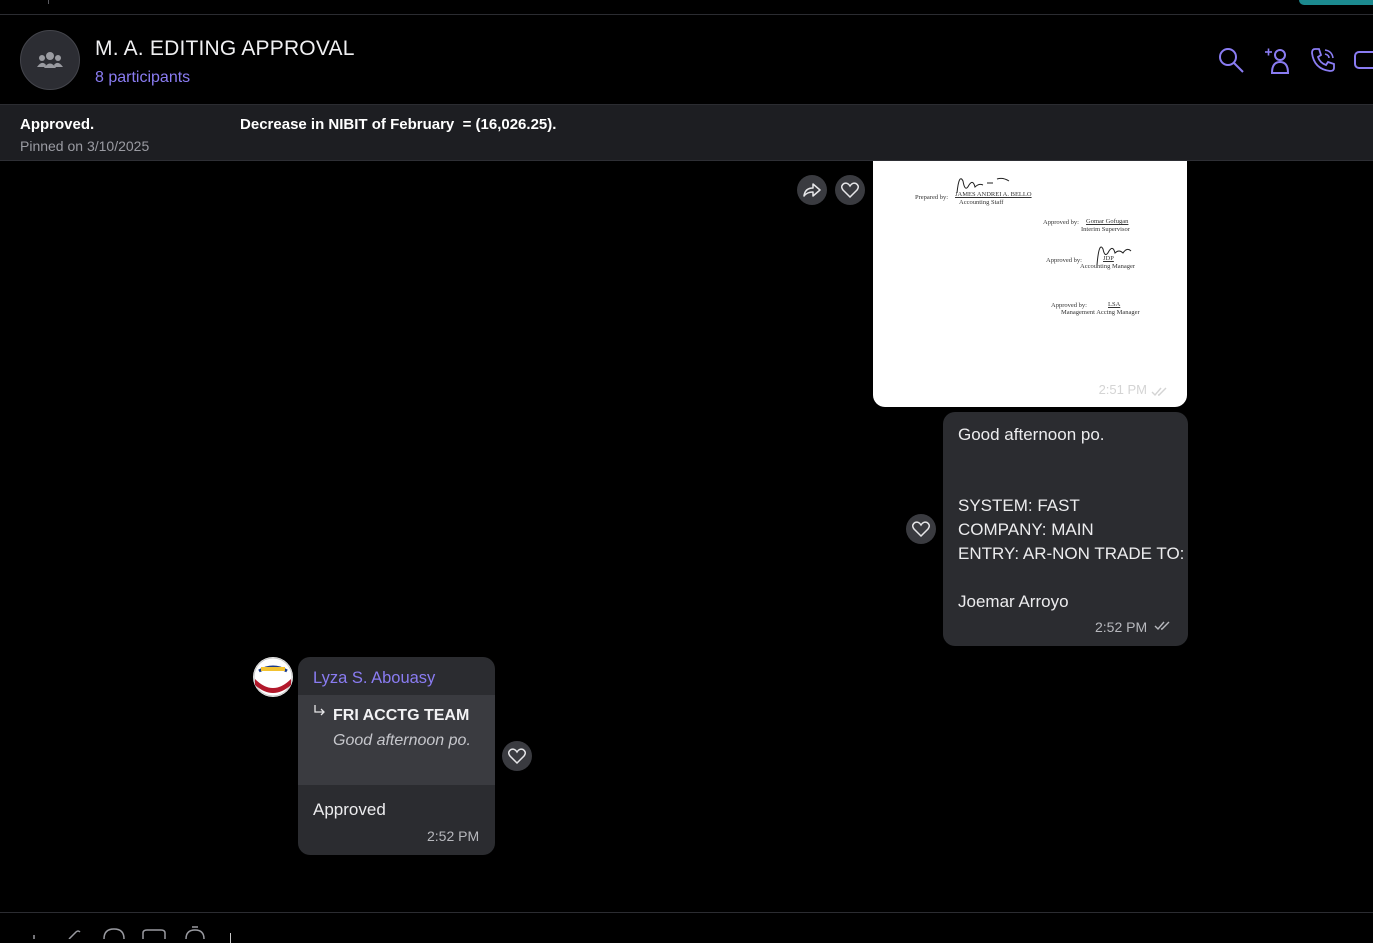 This screenshot has width=1373, height=943. What do you see at coordinates (1031, 434) in the screenshot?
I see `message-line: Good afternoon po.` at bounding box center [1031, 434].